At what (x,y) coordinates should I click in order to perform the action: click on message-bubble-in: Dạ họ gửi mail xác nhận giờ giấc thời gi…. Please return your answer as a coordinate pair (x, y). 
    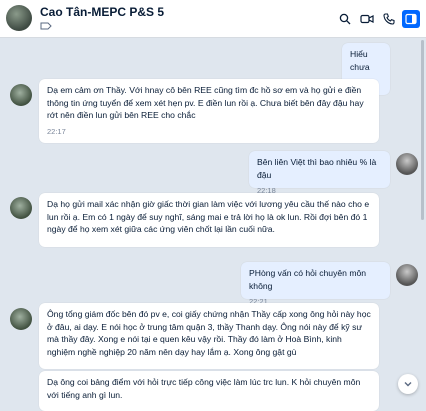
    Looking at the image, I should click on (209, 220).